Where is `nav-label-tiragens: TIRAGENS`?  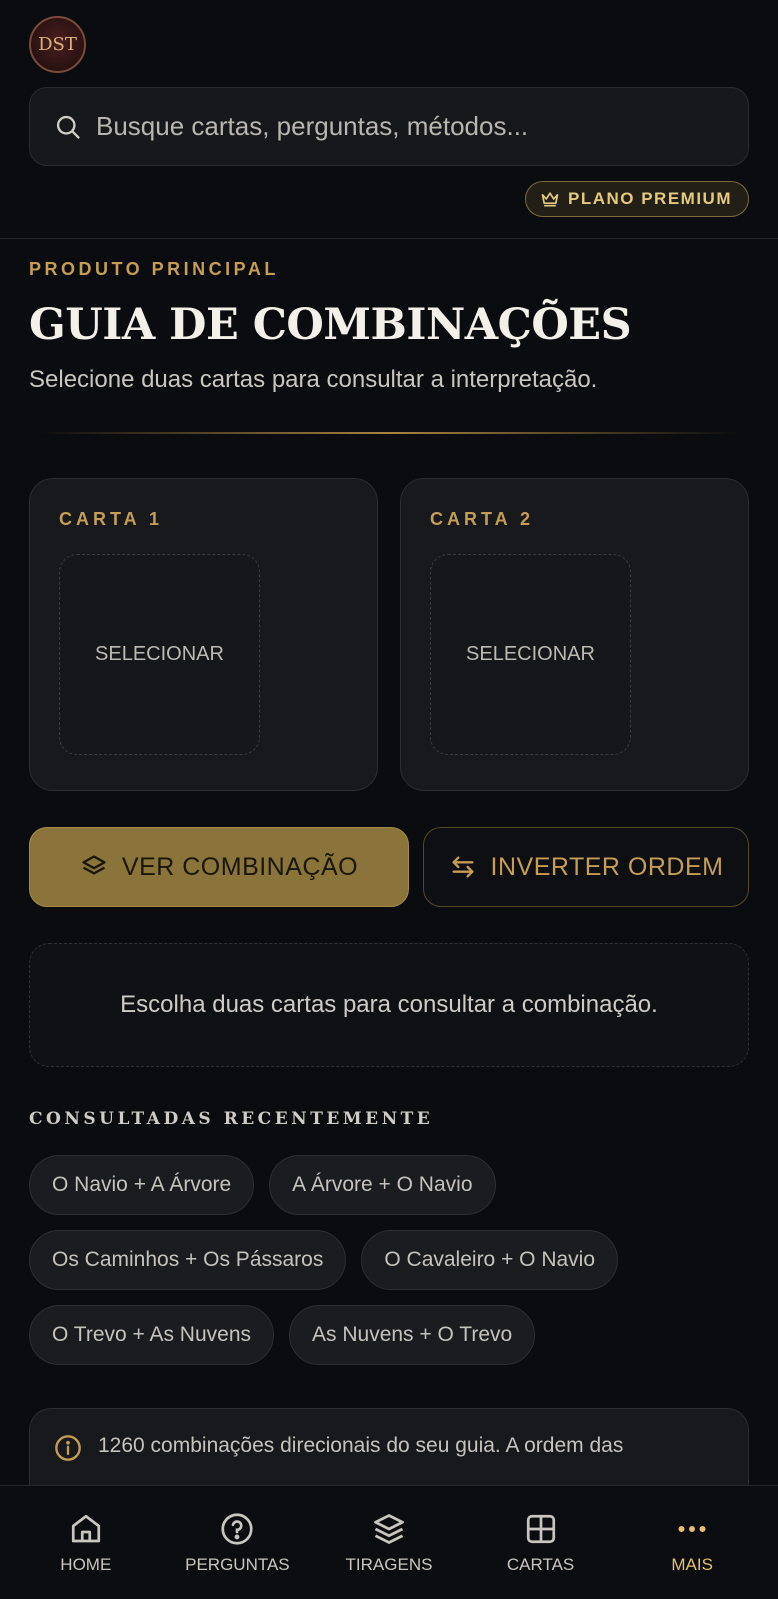
nav-label-tiragens: TIRAGENS is located at coordinates (389, 1564).